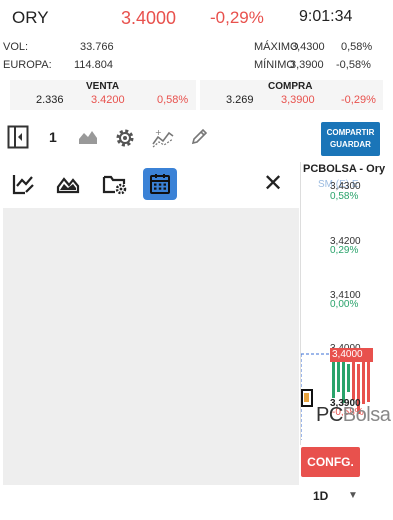 The height and width of the screenshot is (520, 393). What do you see at coordinates (30, 17) in the screenshot?
I see `ticker-symbol: ORY` at bounding box center [30, 17].